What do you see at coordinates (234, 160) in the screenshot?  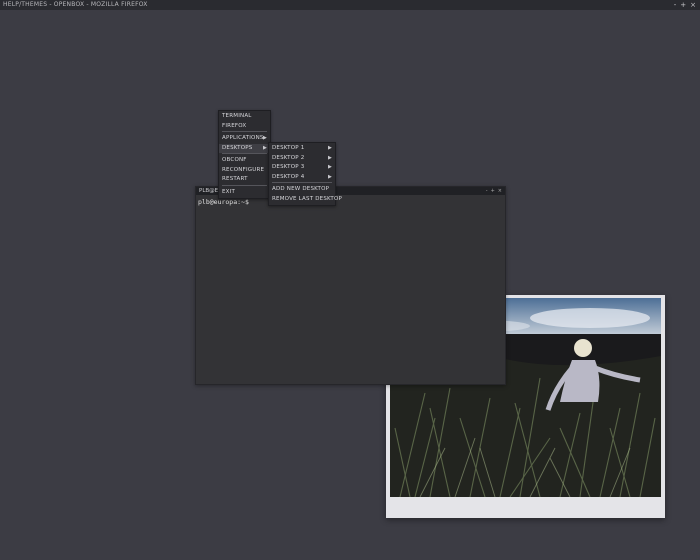 I see `menu-item-label: OBCONF` at bounding box center [234, 160].